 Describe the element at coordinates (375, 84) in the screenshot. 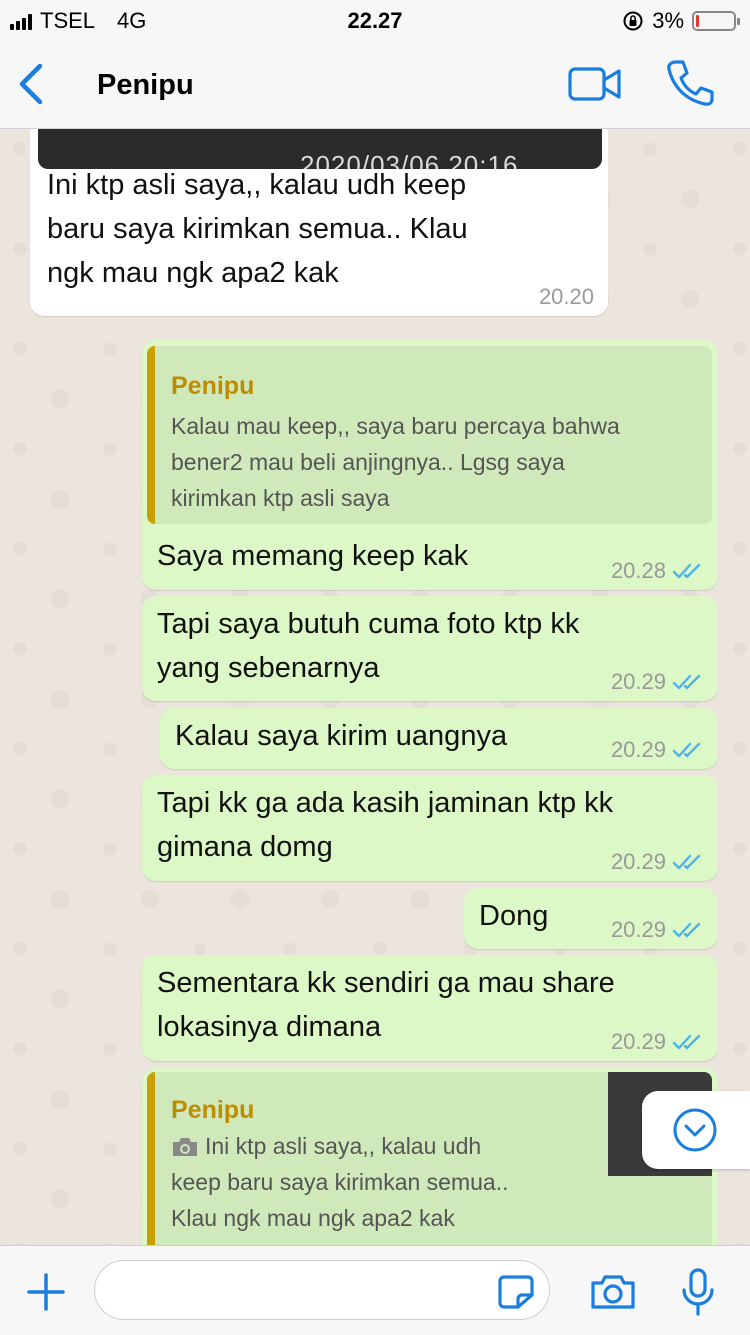

I see `chat-header: Penipu` at that location.